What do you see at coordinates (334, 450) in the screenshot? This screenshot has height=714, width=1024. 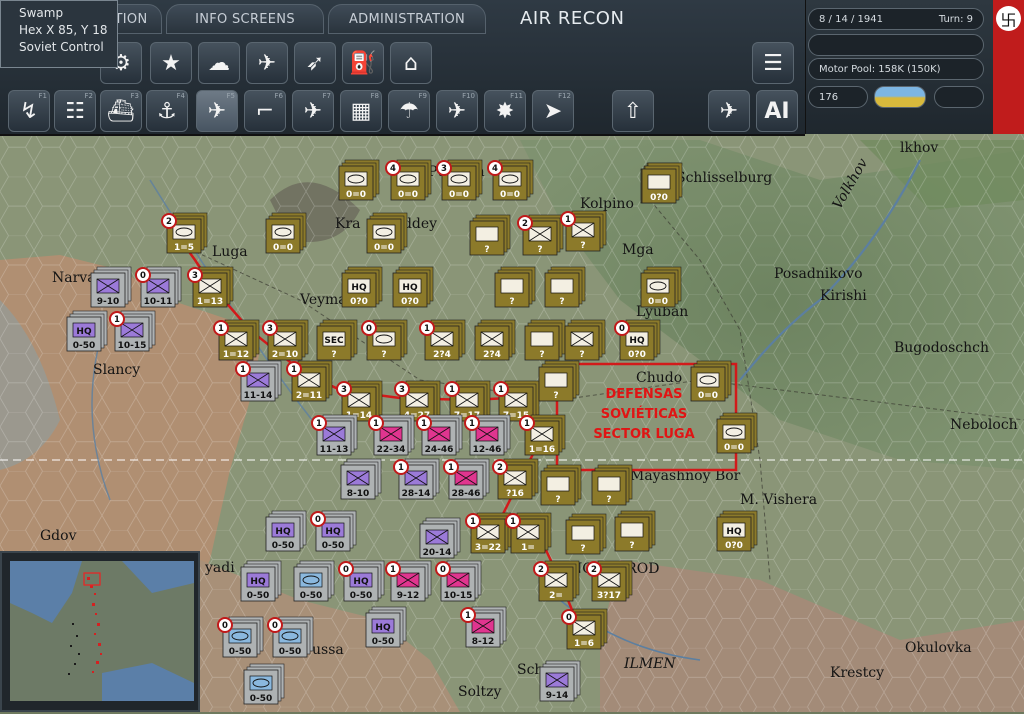 I see `unit-strength: 11-13` at bounding box center [334, 450].